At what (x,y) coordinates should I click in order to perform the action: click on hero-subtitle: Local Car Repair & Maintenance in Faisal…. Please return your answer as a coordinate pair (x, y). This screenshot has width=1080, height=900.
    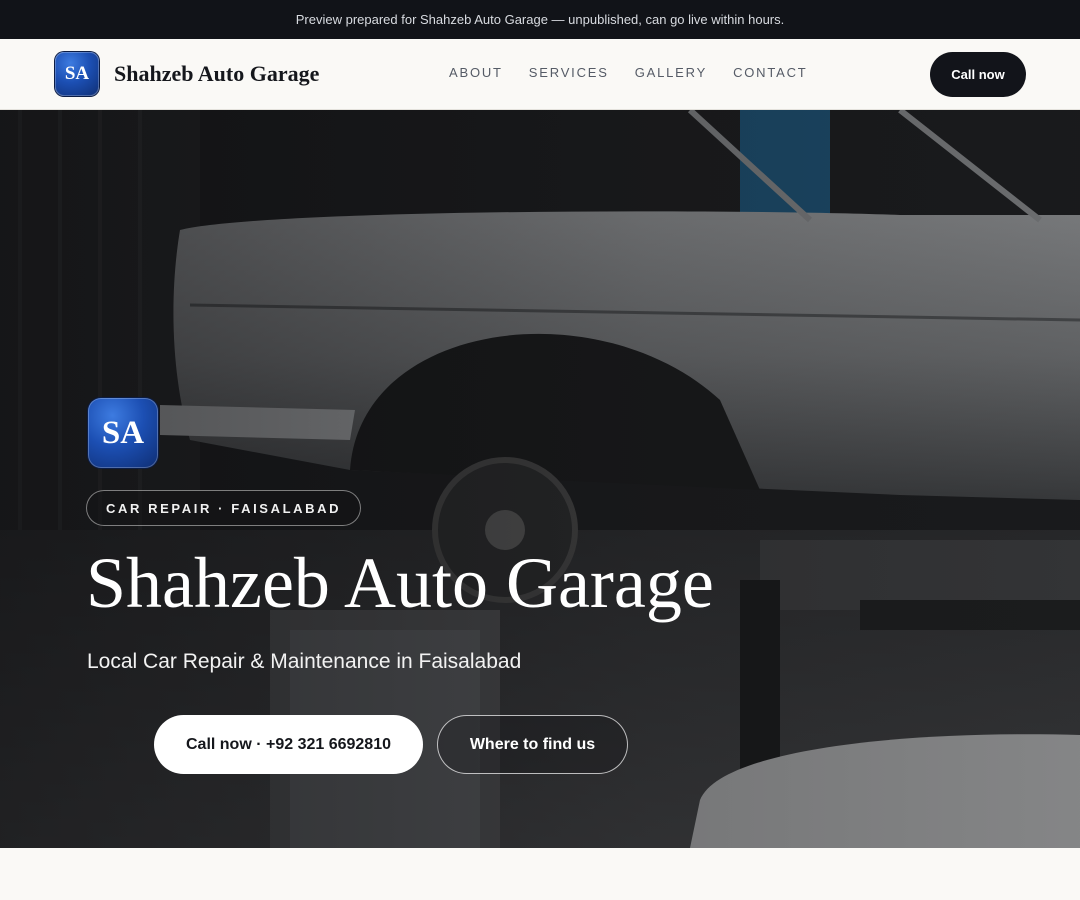
    Looking at the image, I should click on (304, 661).